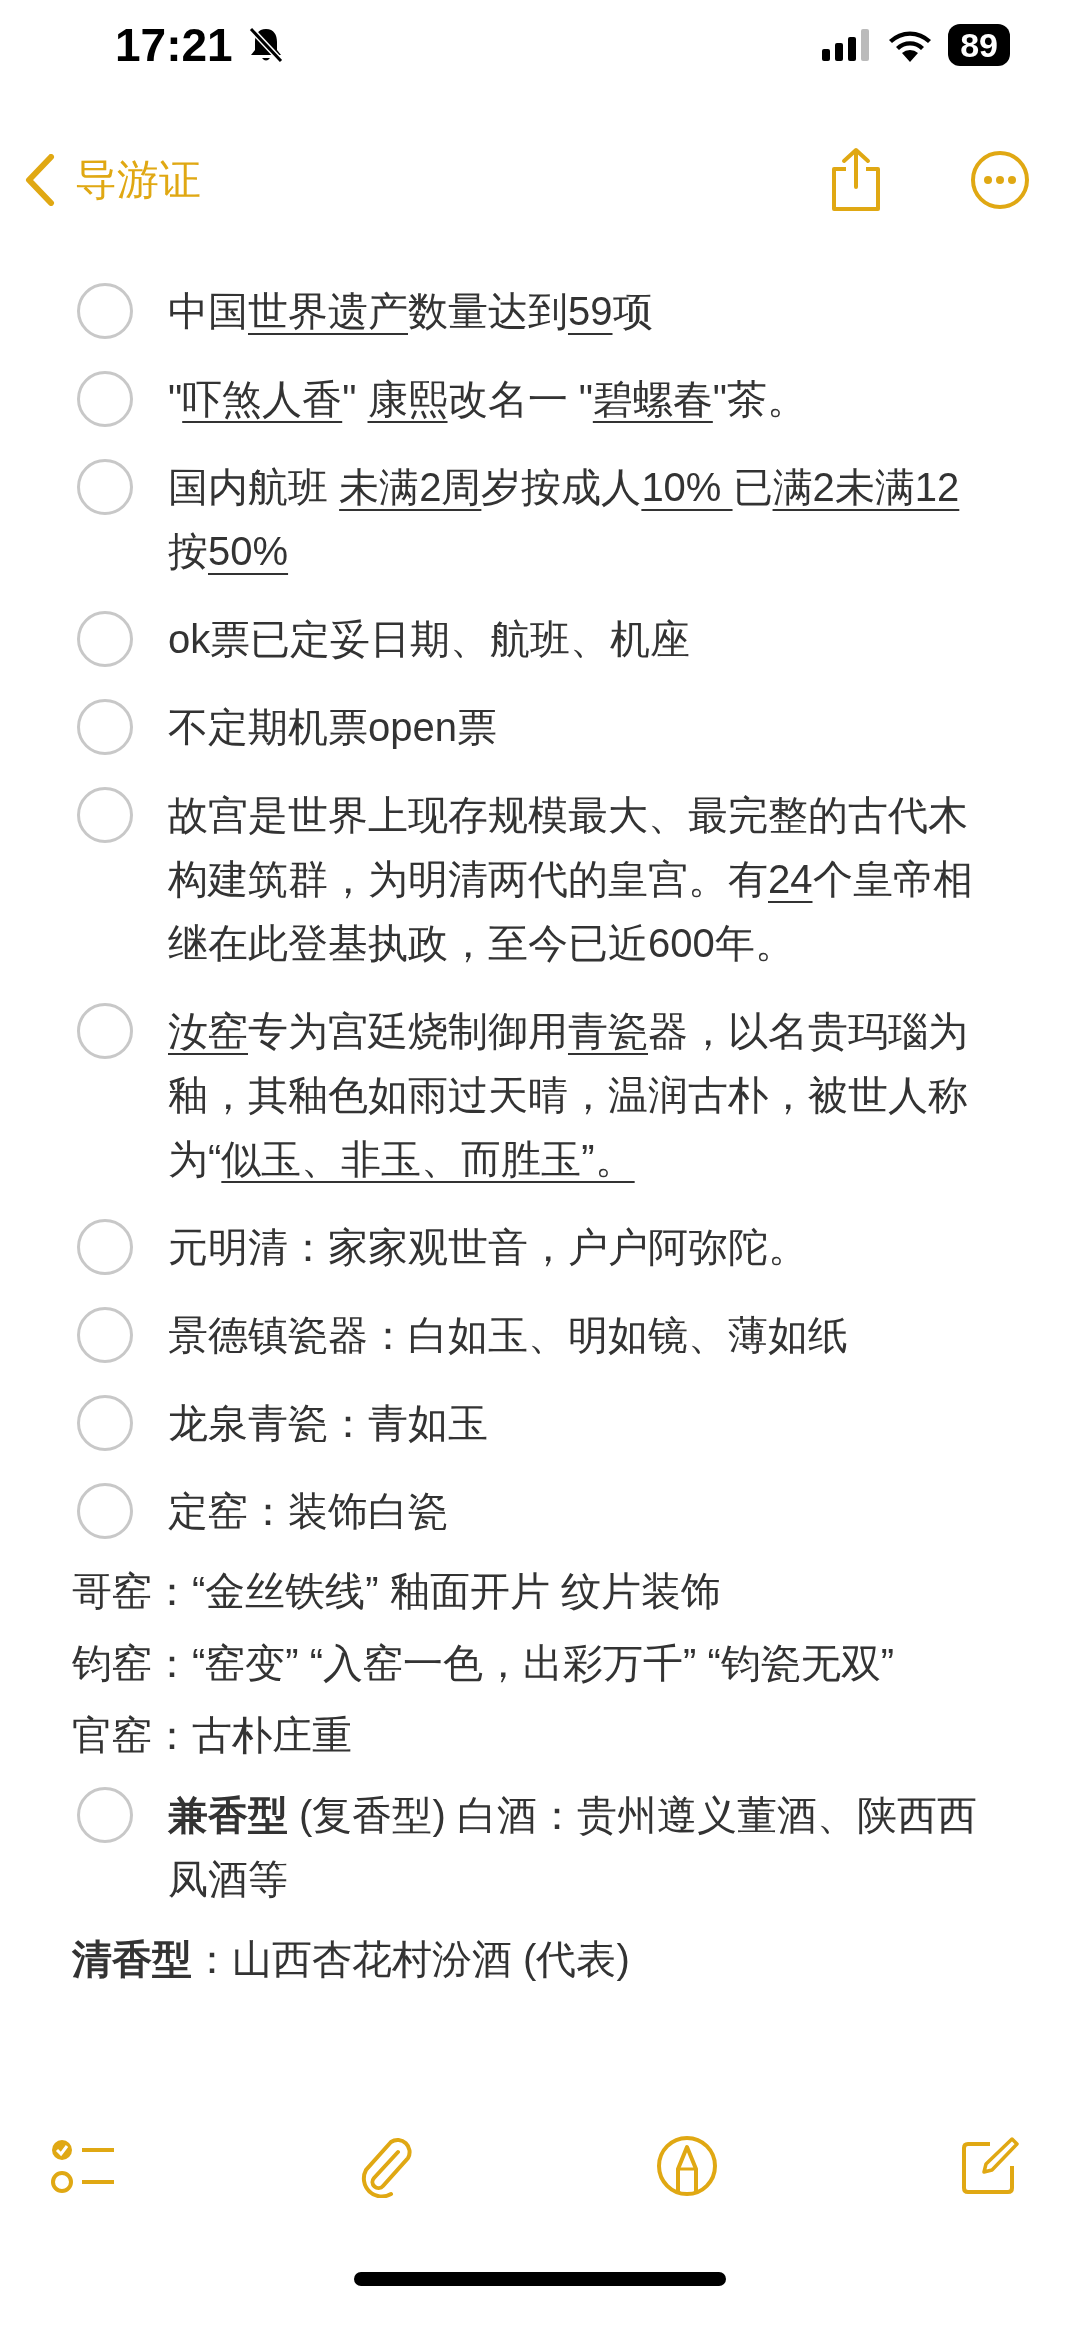 This screenshot has height=2341, width=1080. I want to click on note-text: 定窑：装饰白瓷, so click(308, 1511).